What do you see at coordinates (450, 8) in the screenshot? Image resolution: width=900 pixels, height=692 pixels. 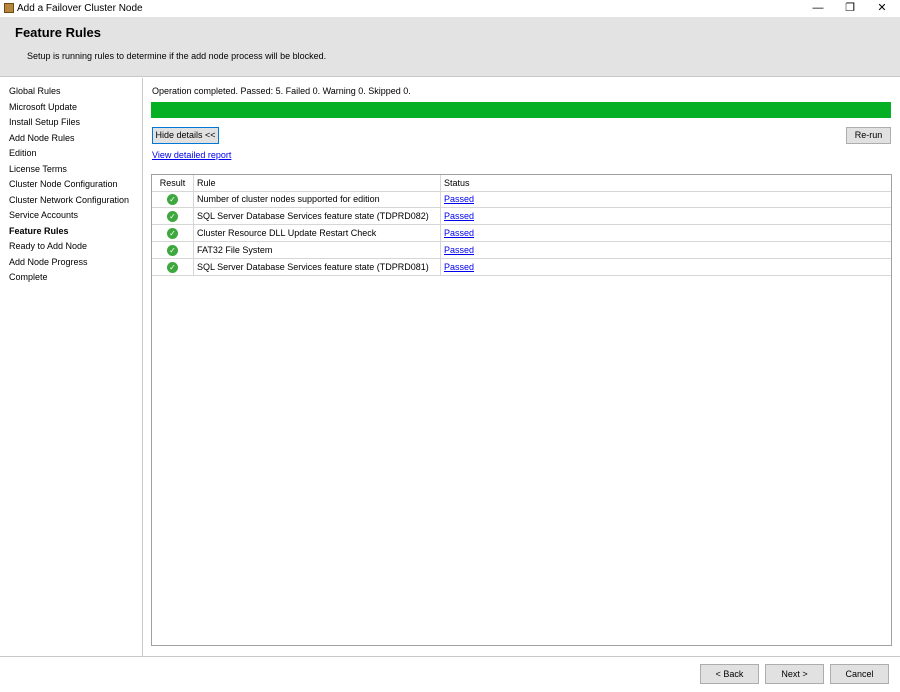 I see `title-bar: Add a Failover Cluster Node — ❐ ✕` at bounding box center [450, 8].